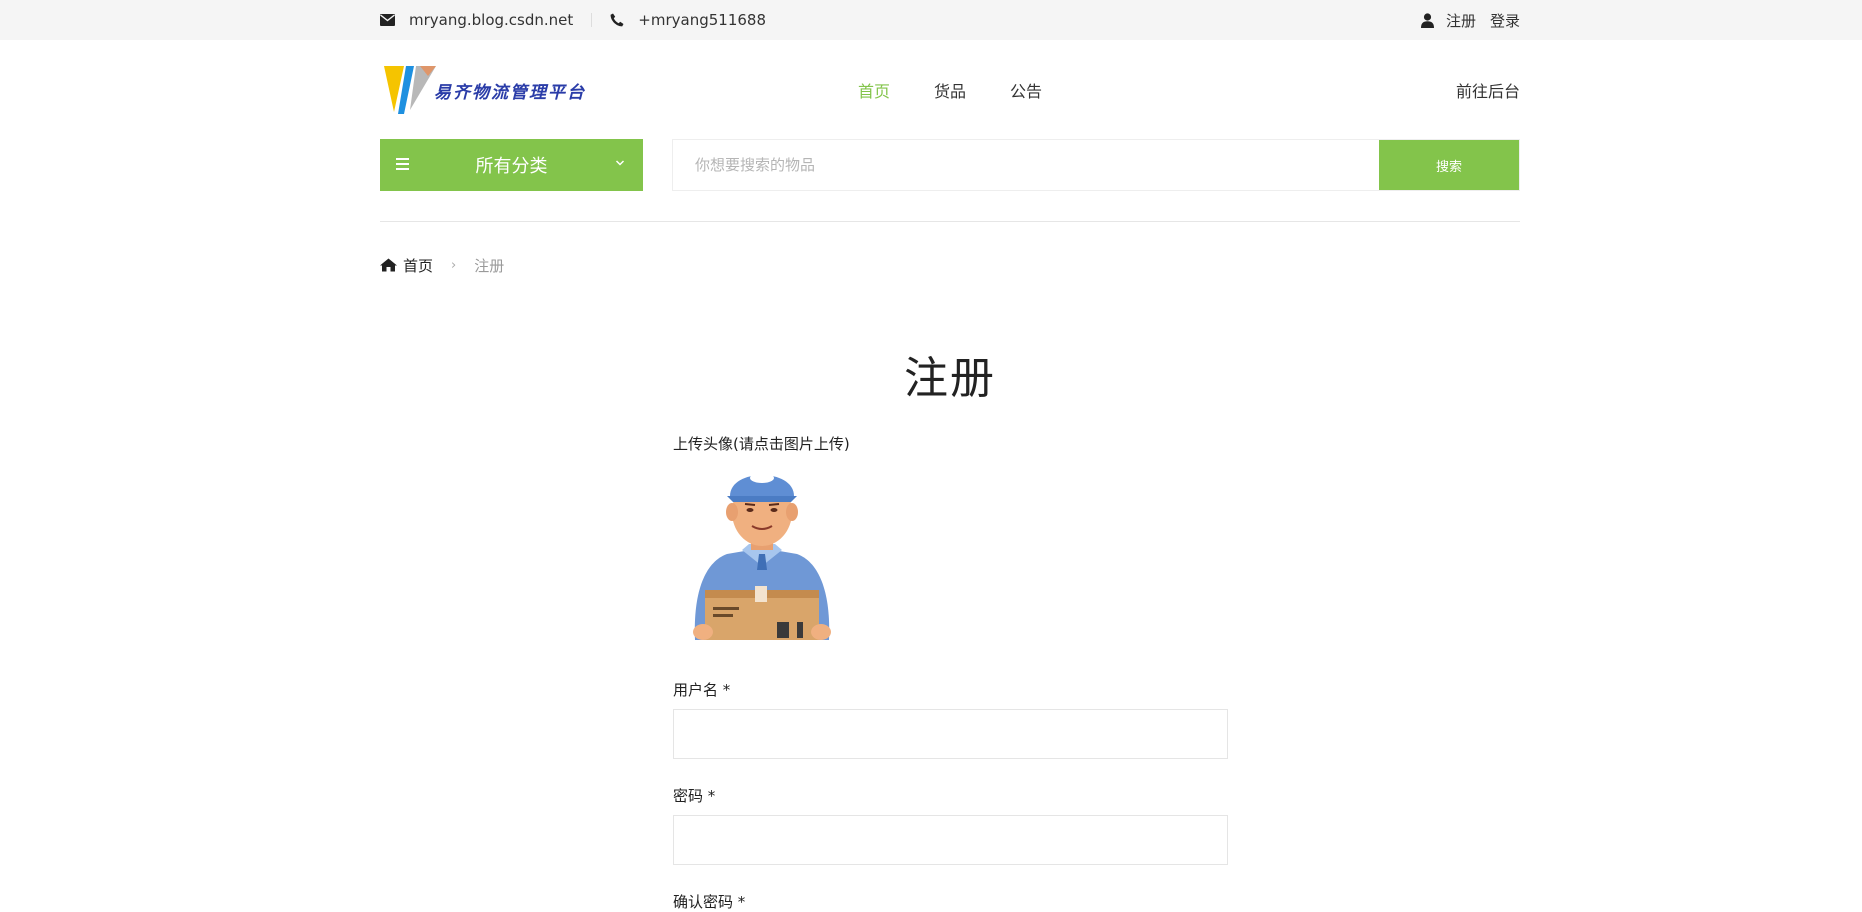 The image size is (1862, 912). I want to click on nav-item-home: 首页, so click(874, 90).